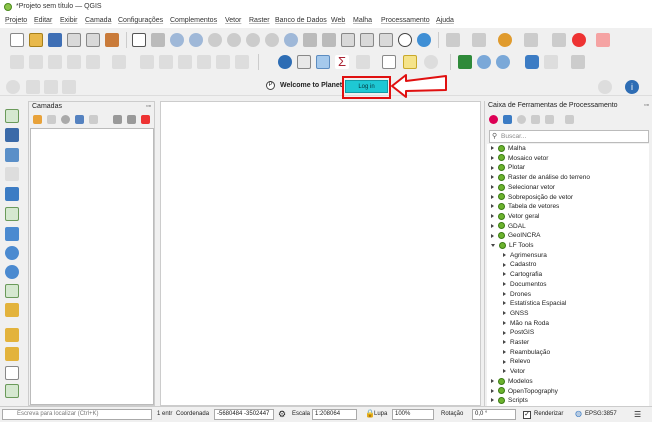  What do you see at coordinates (93, 40) in the screenshot?
I see `layout-manager-icon` at bounding box center [93, 40].